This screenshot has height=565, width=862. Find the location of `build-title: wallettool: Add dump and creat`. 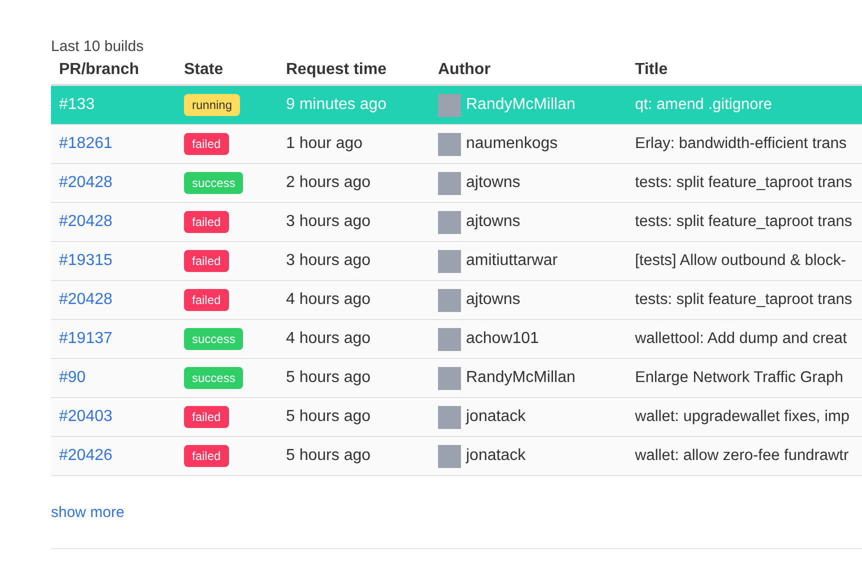

build-title: wallettool: Add dump and creat is located at coordinates (741, 339).